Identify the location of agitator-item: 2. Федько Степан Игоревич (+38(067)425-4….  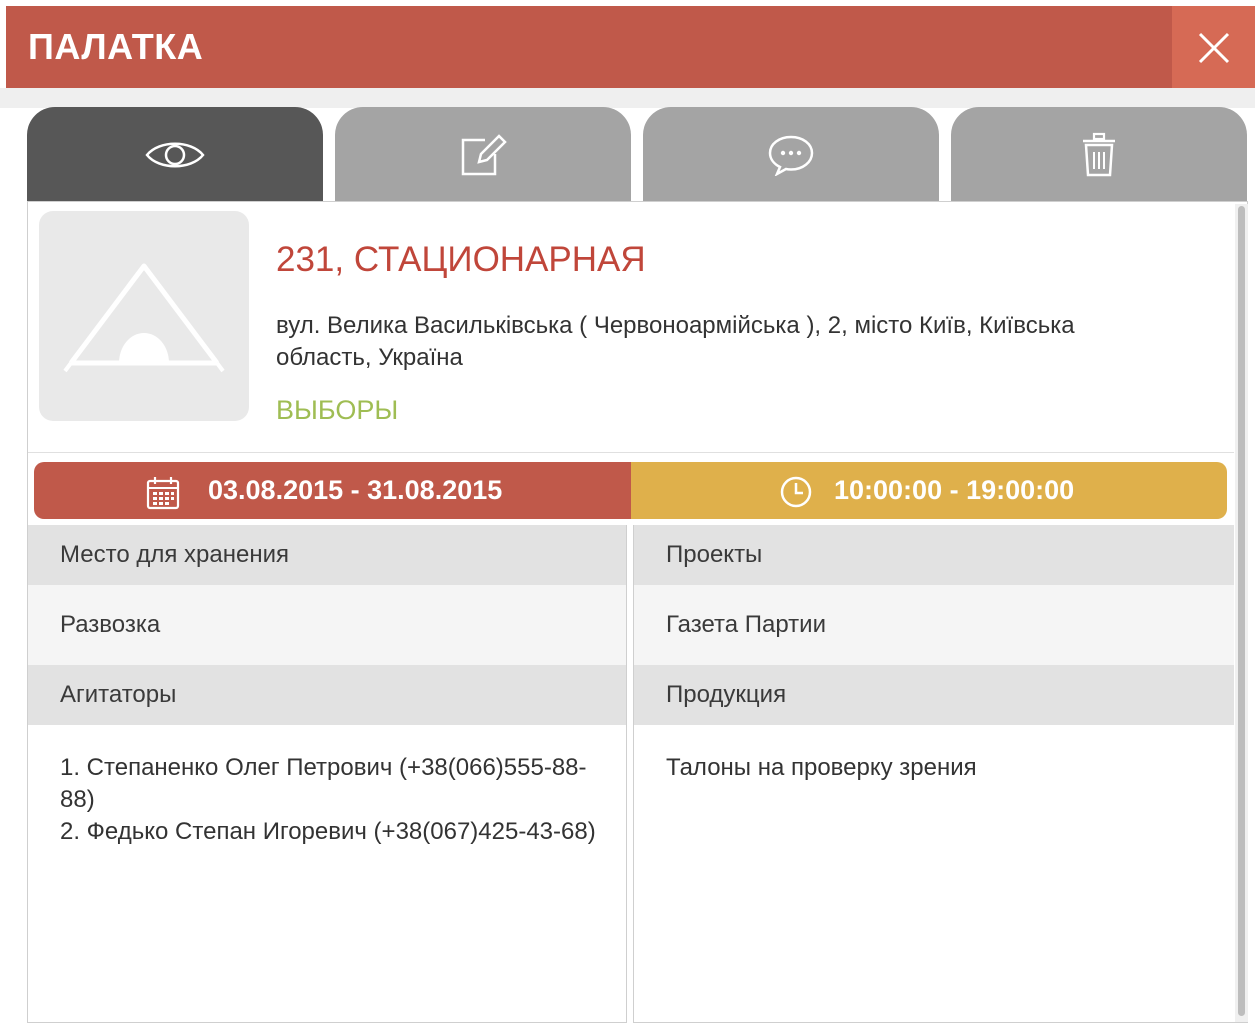
(328, 831).